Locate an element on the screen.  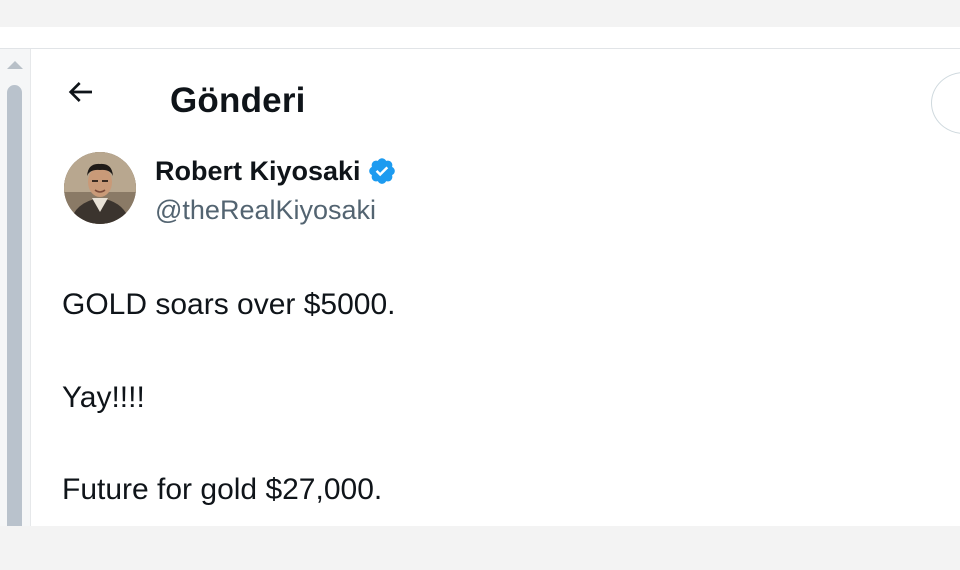
tweet-text-line-3: Future for gold $27,000. is located at coordinates (222, 489).